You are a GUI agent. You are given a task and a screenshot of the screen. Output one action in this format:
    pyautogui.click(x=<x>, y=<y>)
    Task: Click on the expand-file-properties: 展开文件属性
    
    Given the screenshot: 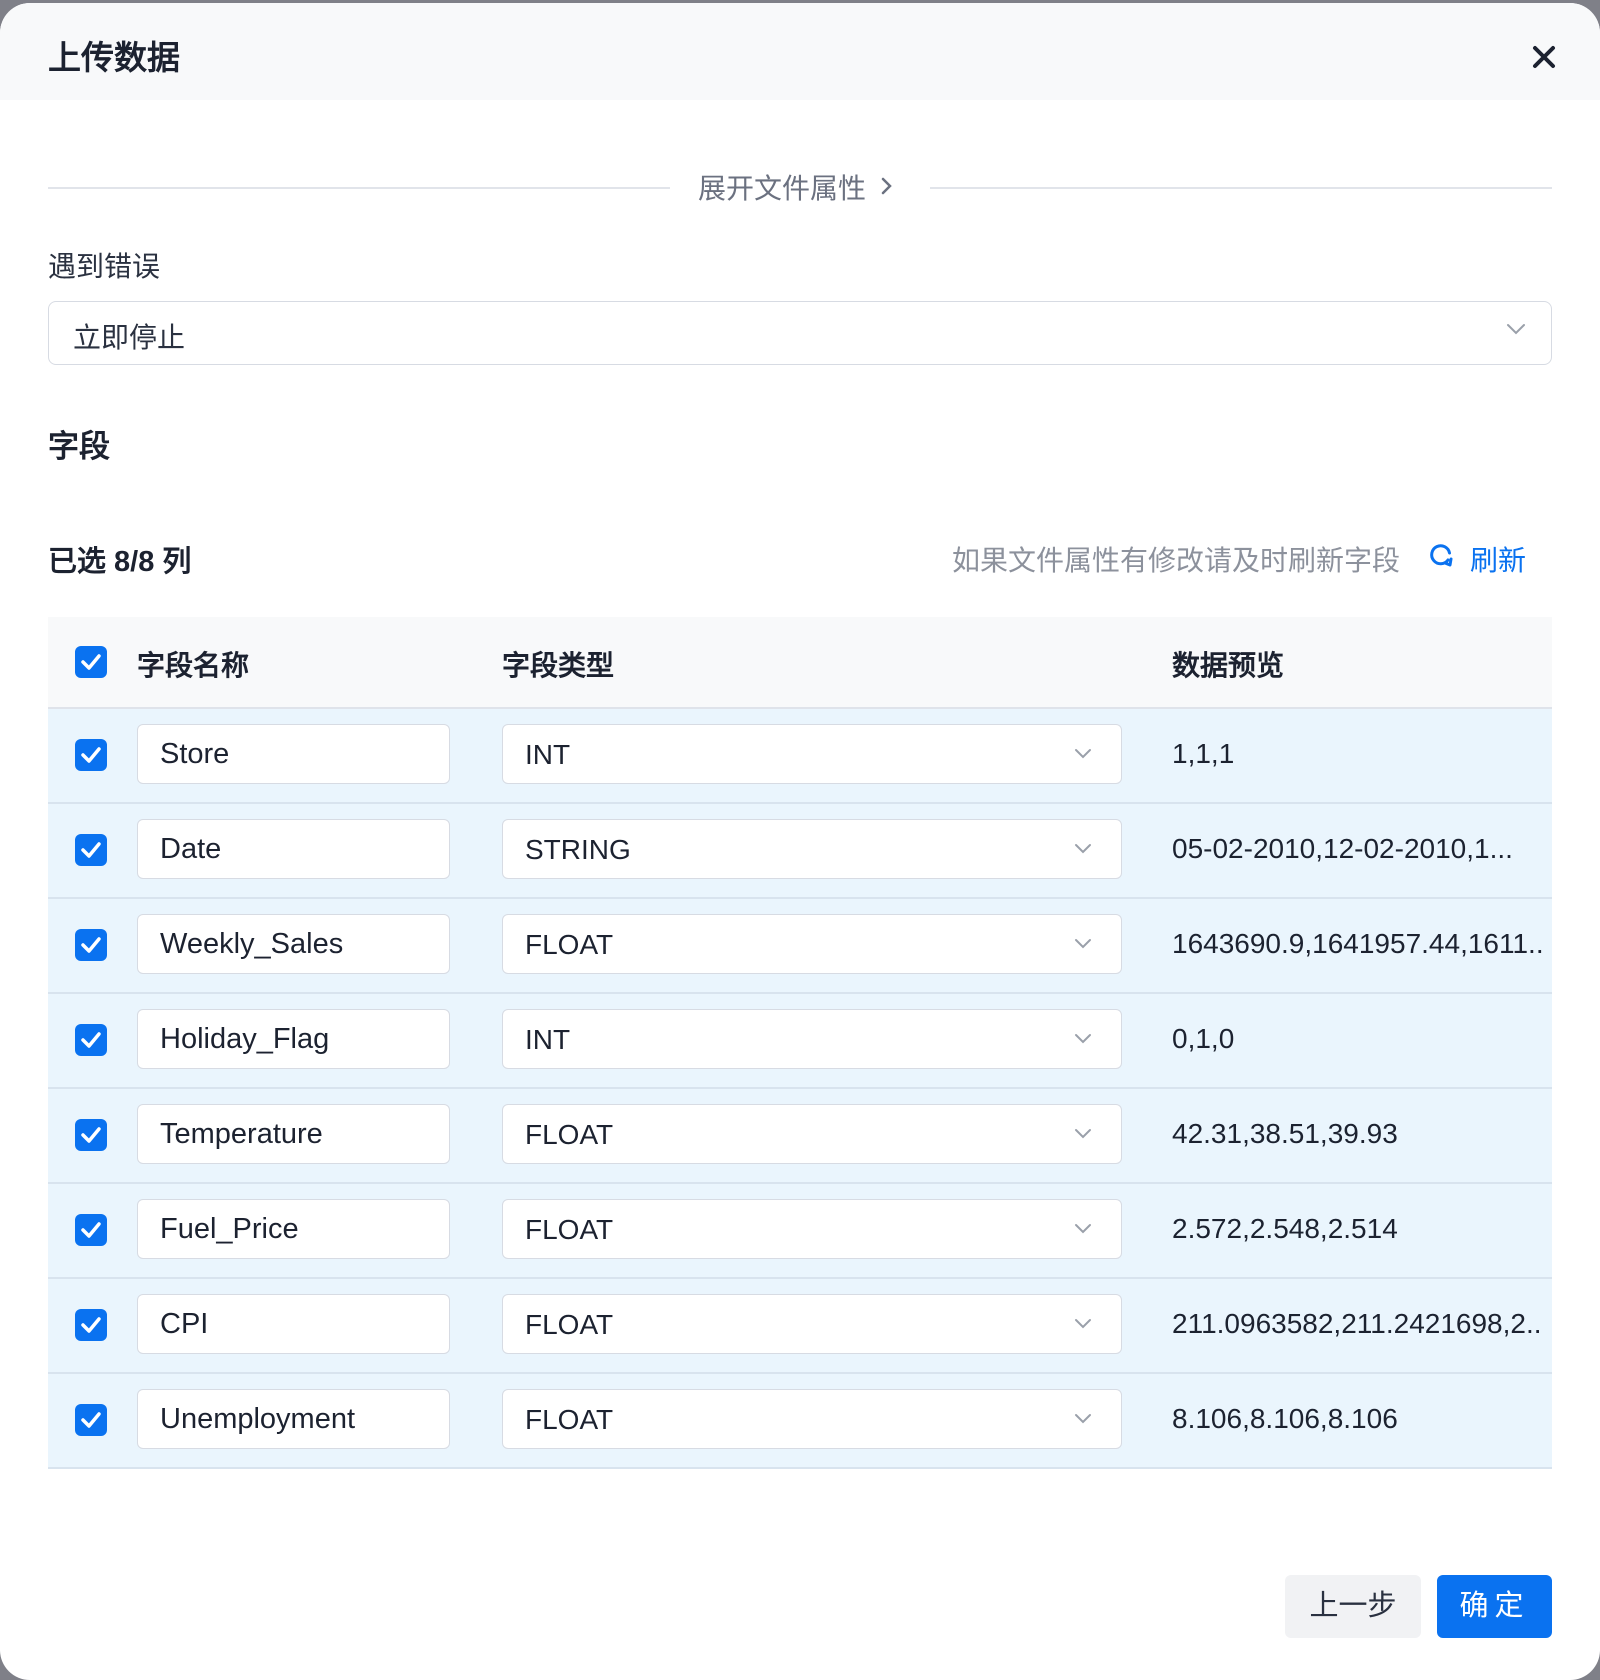 What is the action you would take?
    pyautogui.click(x=800, y=187)
    